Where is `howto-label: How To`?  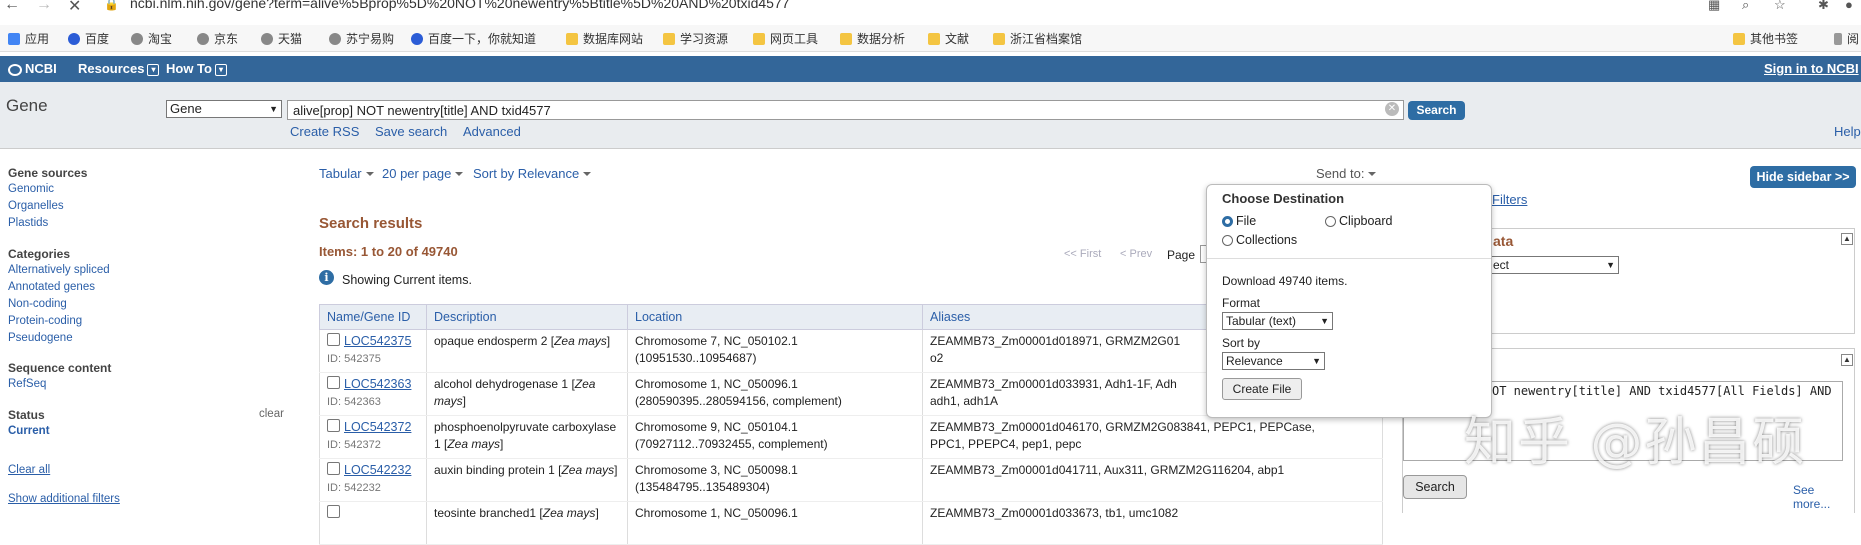 howto-label: How To is located at coordinates (189, 68).